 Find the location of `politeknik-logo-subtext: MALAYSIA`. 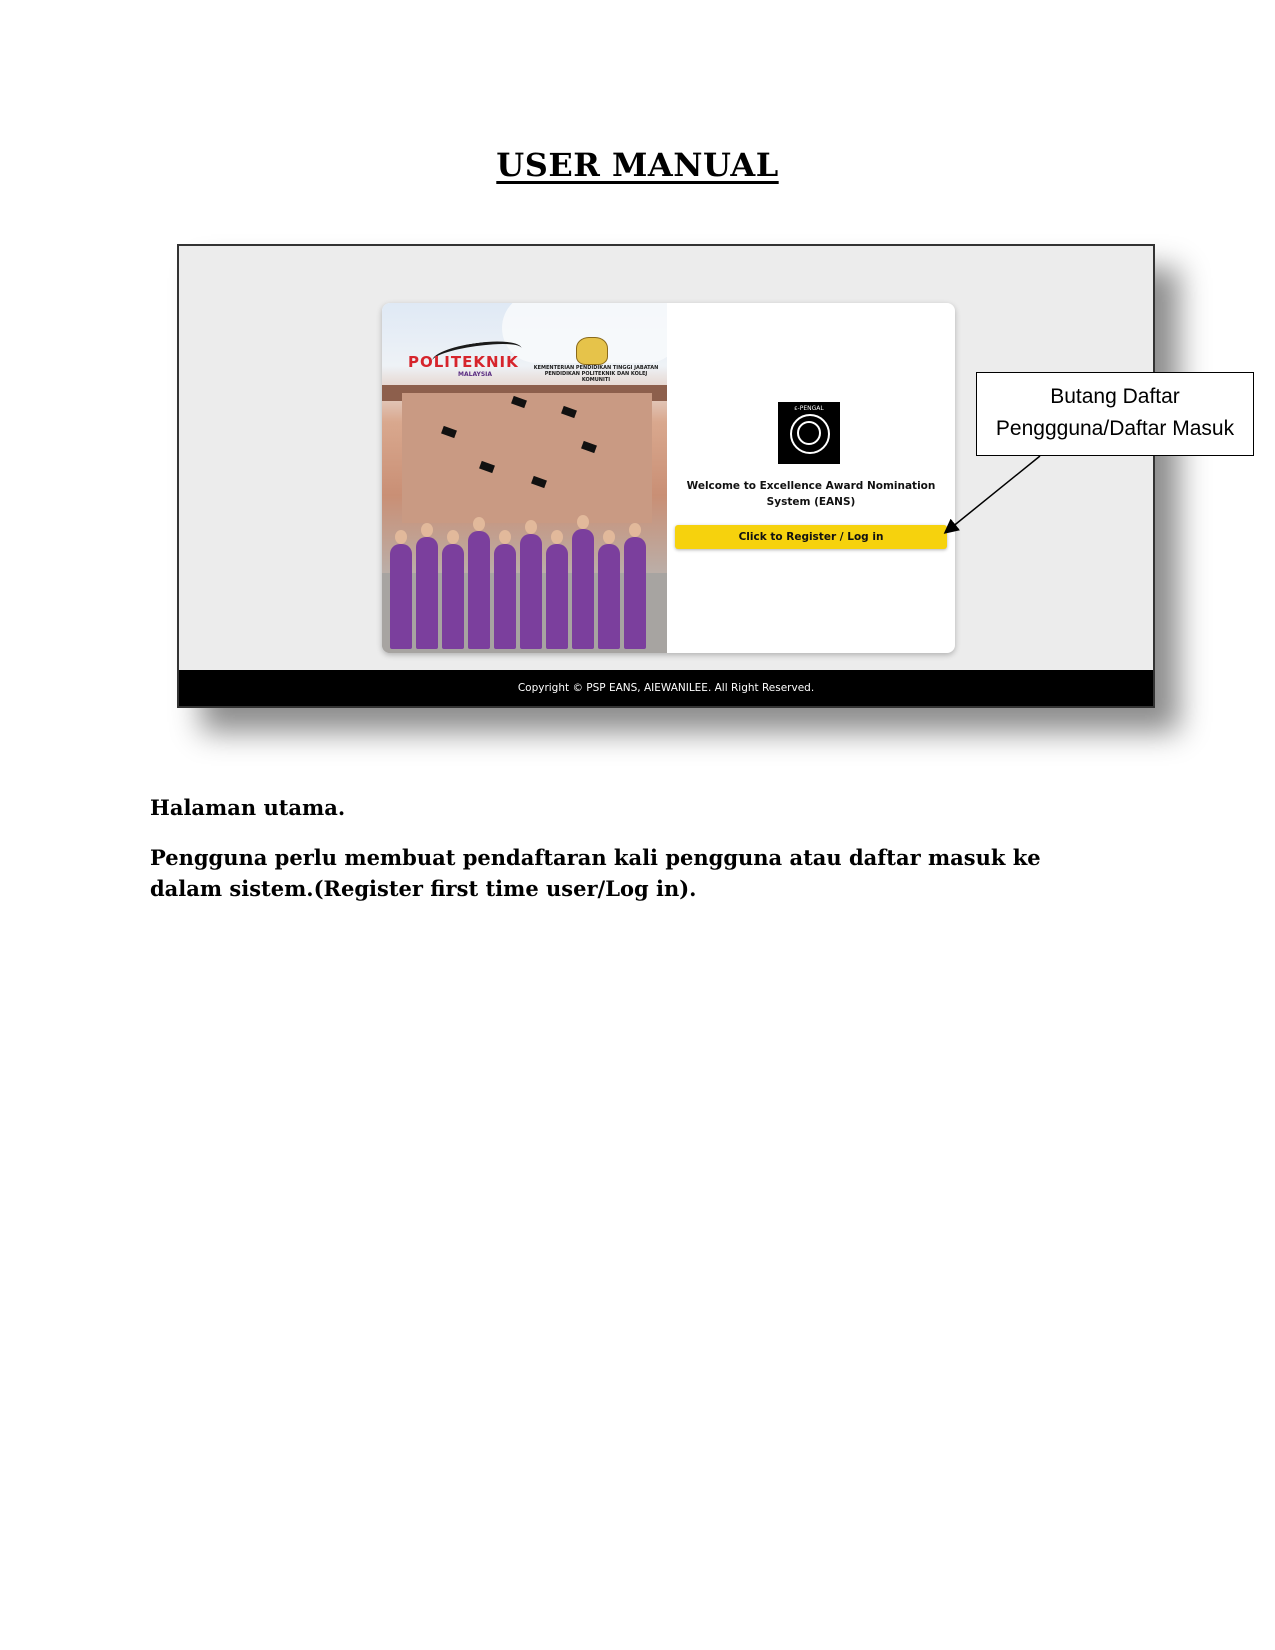

politeknik-logo-subtext: MALAYSIA is located at coordinates (475, 374).